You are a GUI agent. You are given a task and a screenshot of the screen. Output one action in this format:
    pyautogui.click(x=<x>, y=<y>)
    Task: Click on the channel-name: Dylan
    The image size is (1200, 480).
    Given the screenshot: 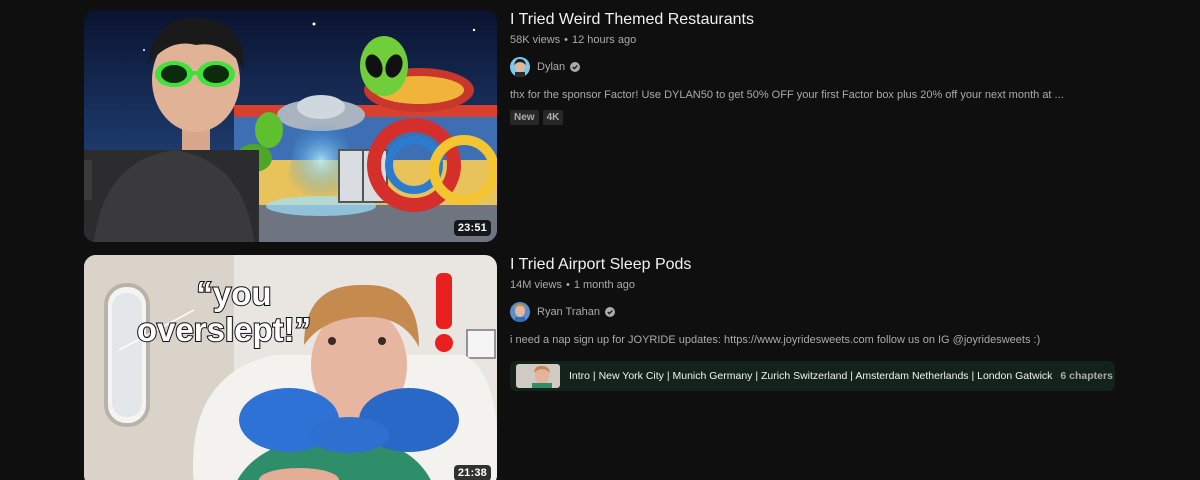 What is the action you would take?
    pyautogui.click(x=551, y=67)
    